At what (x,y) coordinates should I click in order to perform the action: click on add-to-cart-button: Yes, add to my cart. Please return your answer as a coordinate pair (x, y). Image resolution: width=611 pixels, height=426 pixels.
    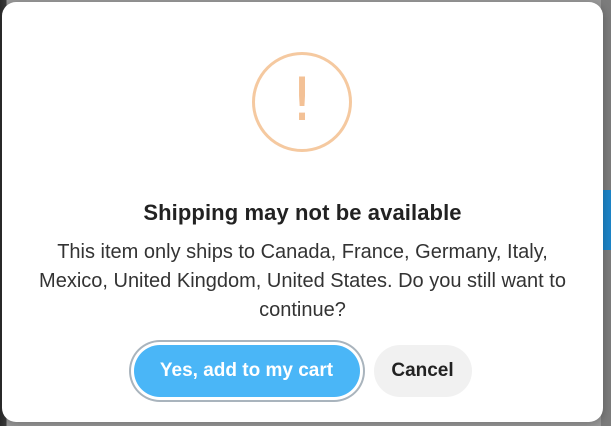
    Looking at the image, I should click on (246, 371).